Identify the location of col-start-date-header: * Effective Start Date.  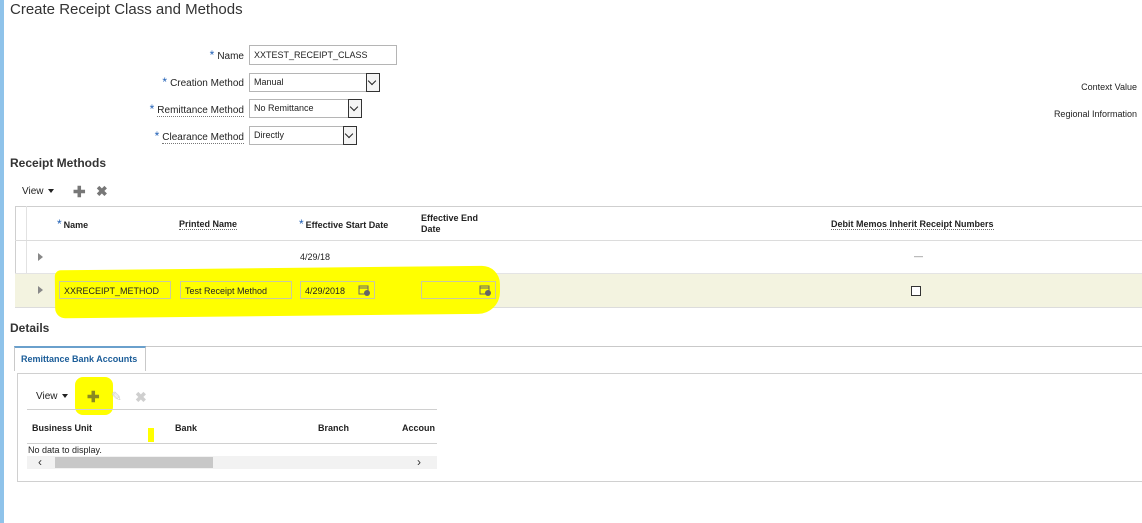
(344, 224).